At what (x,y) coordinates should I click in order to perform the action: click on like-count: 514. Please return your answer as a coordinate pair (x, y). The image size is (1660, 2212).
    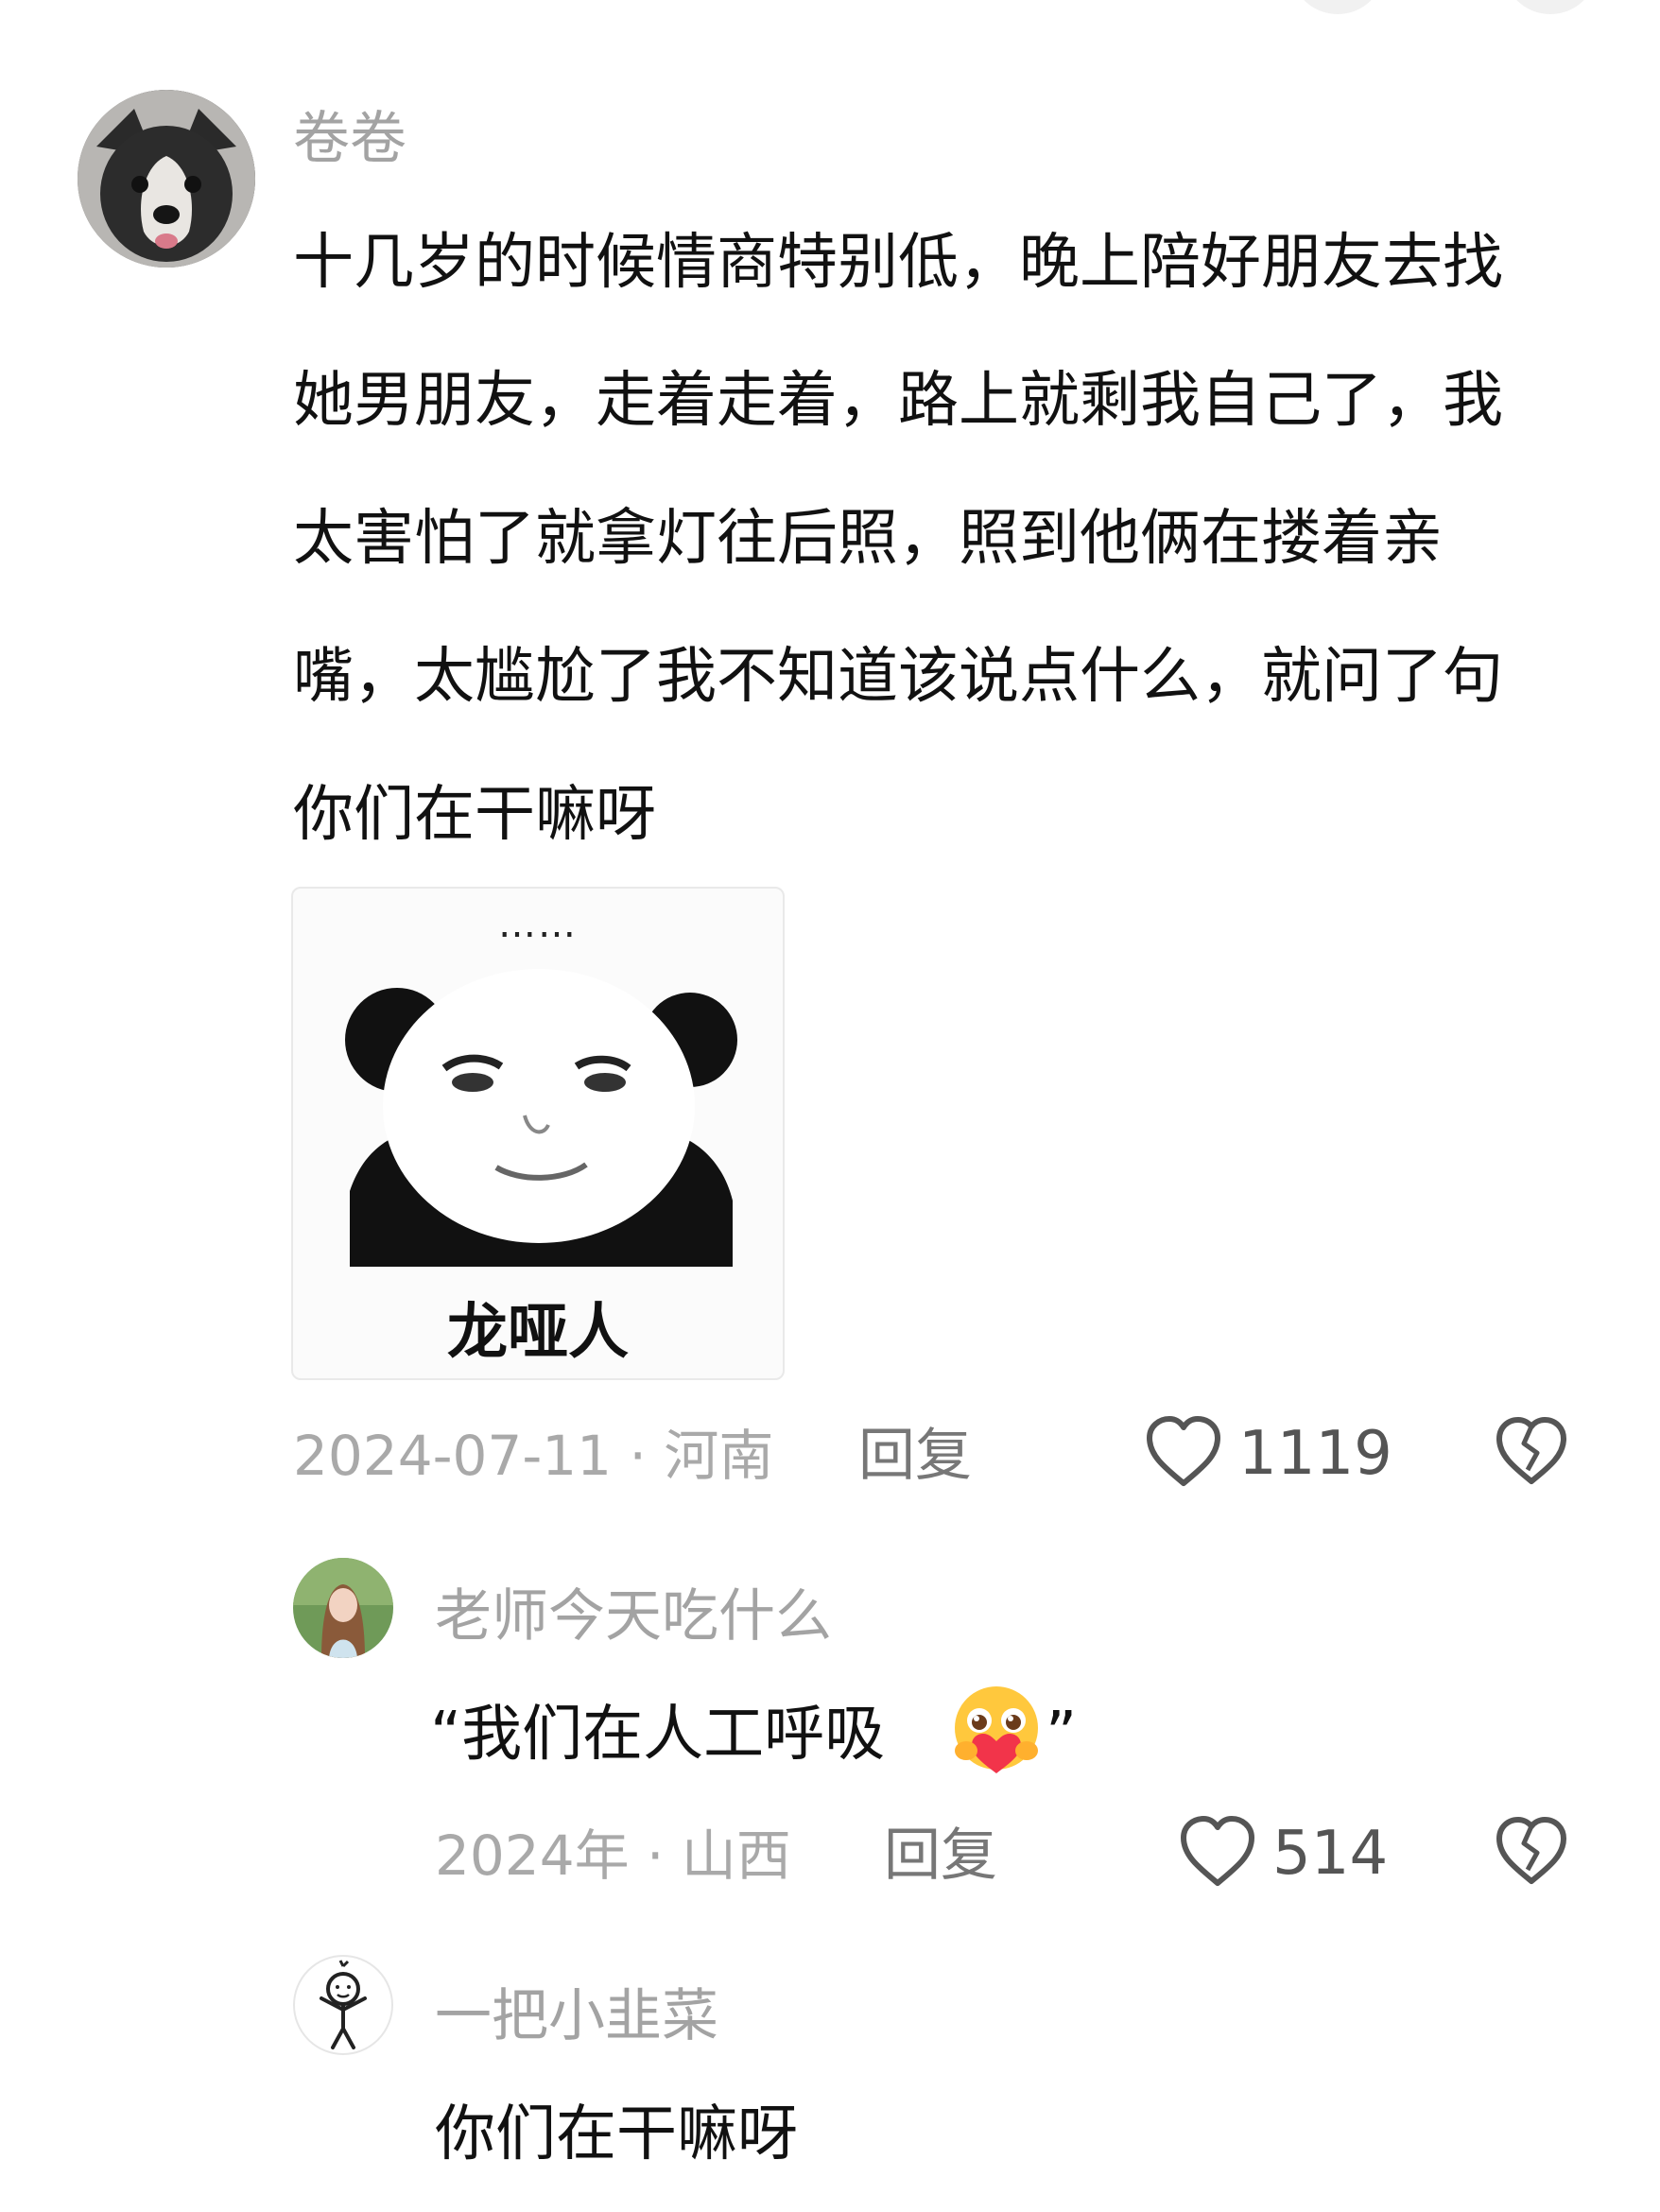
    Looking at the image, I should click on (1330, 1854).